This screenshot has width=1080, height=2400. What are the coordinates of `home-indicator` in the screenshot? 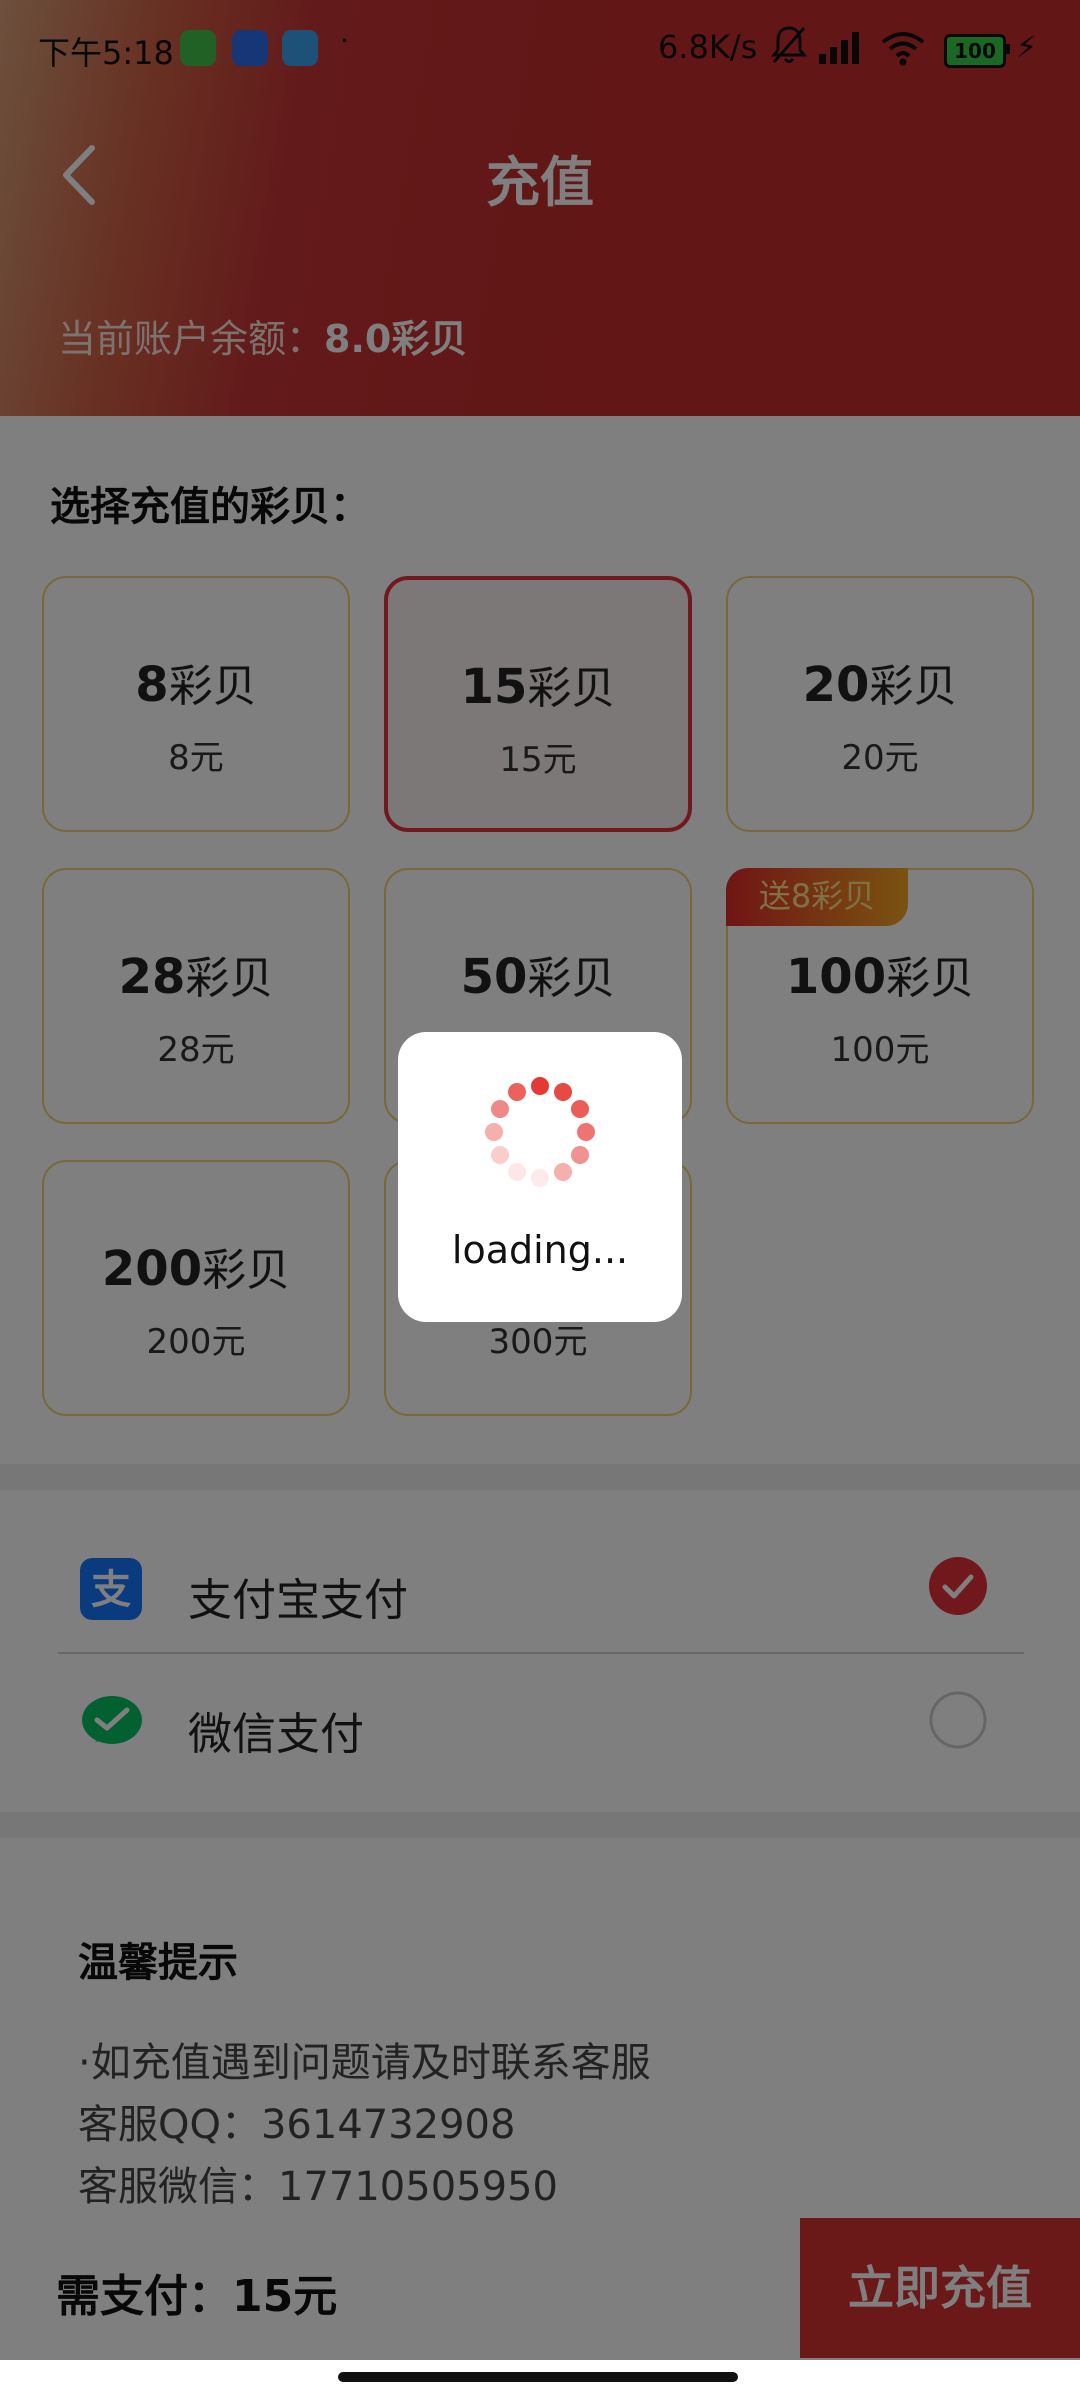 It's located at (538, 2377).